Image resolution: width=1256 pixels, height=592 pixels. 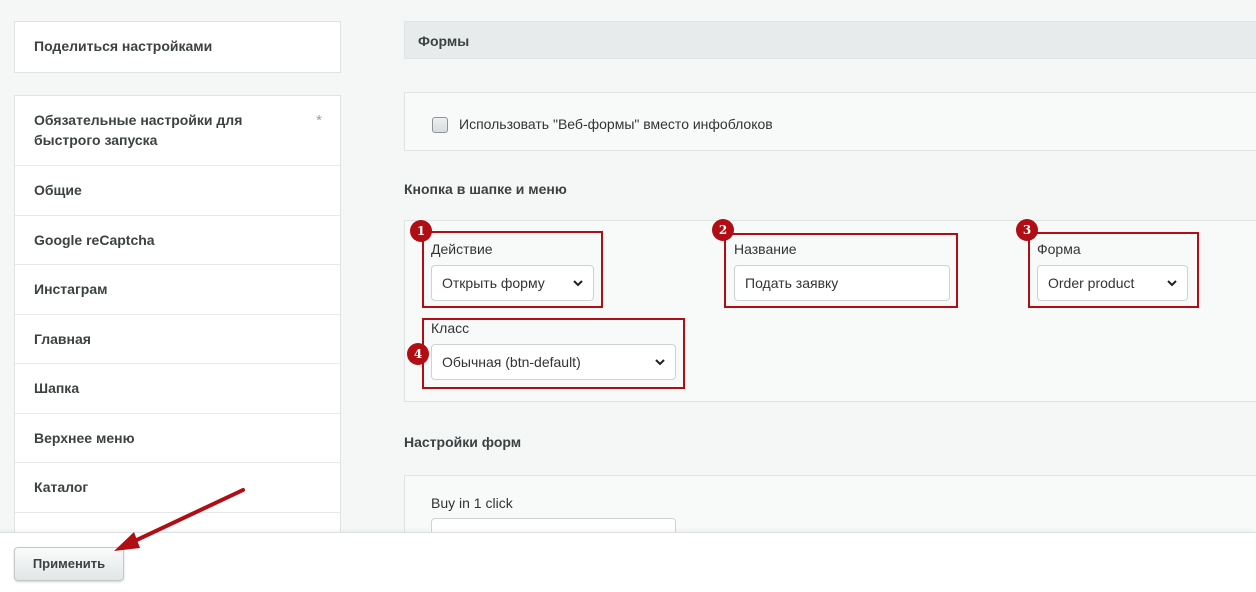 What do you see at coordinates (177, 339) in the screenshot?
I see `nav-item-main: Главная` at bounding box center [177, 339].